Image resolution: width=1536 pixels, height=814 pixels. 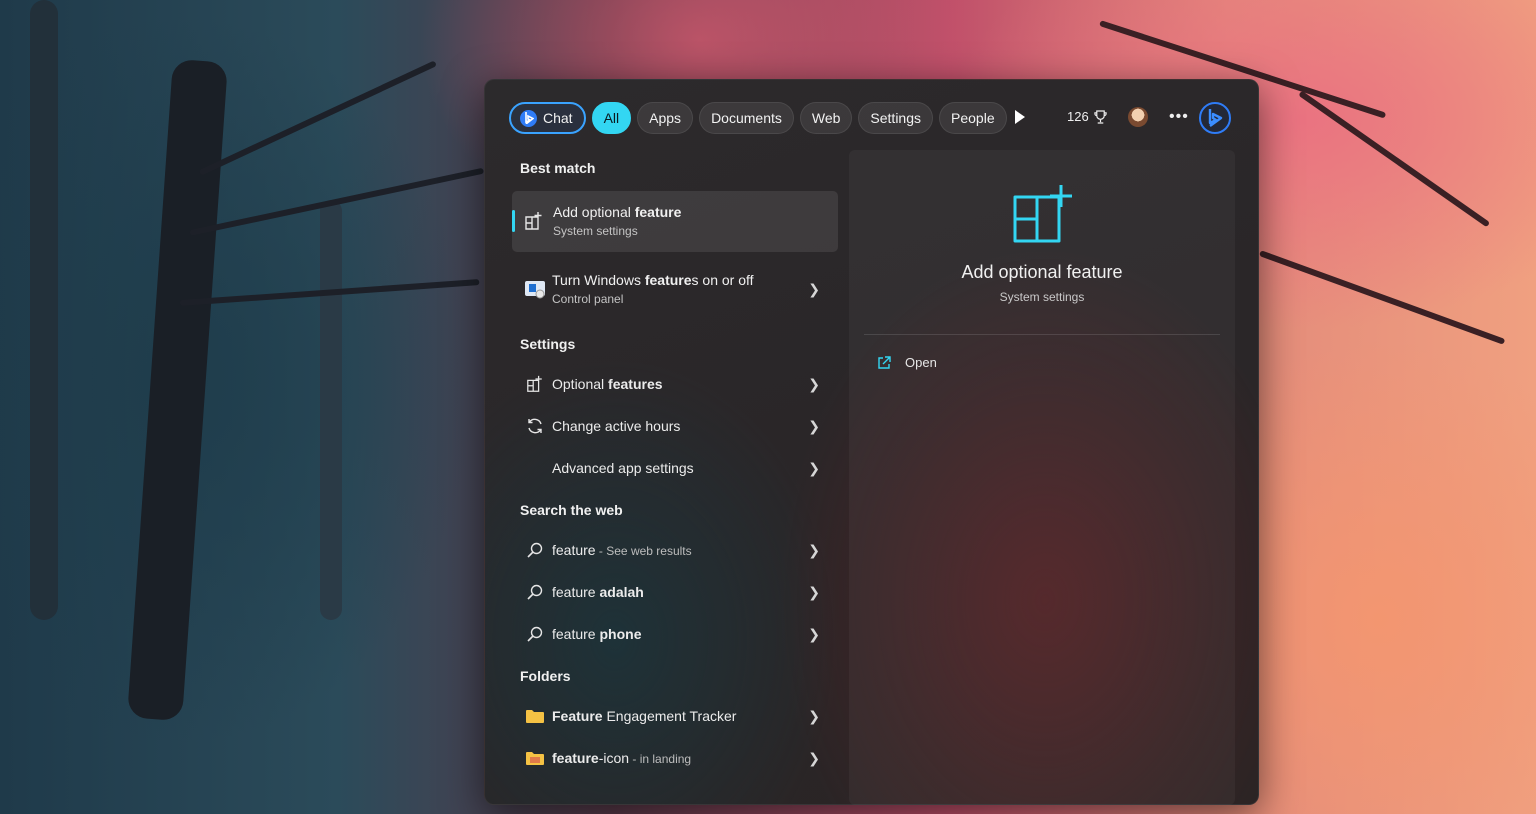 I want to click on trophy-icon, so click(x=1100, y=116).